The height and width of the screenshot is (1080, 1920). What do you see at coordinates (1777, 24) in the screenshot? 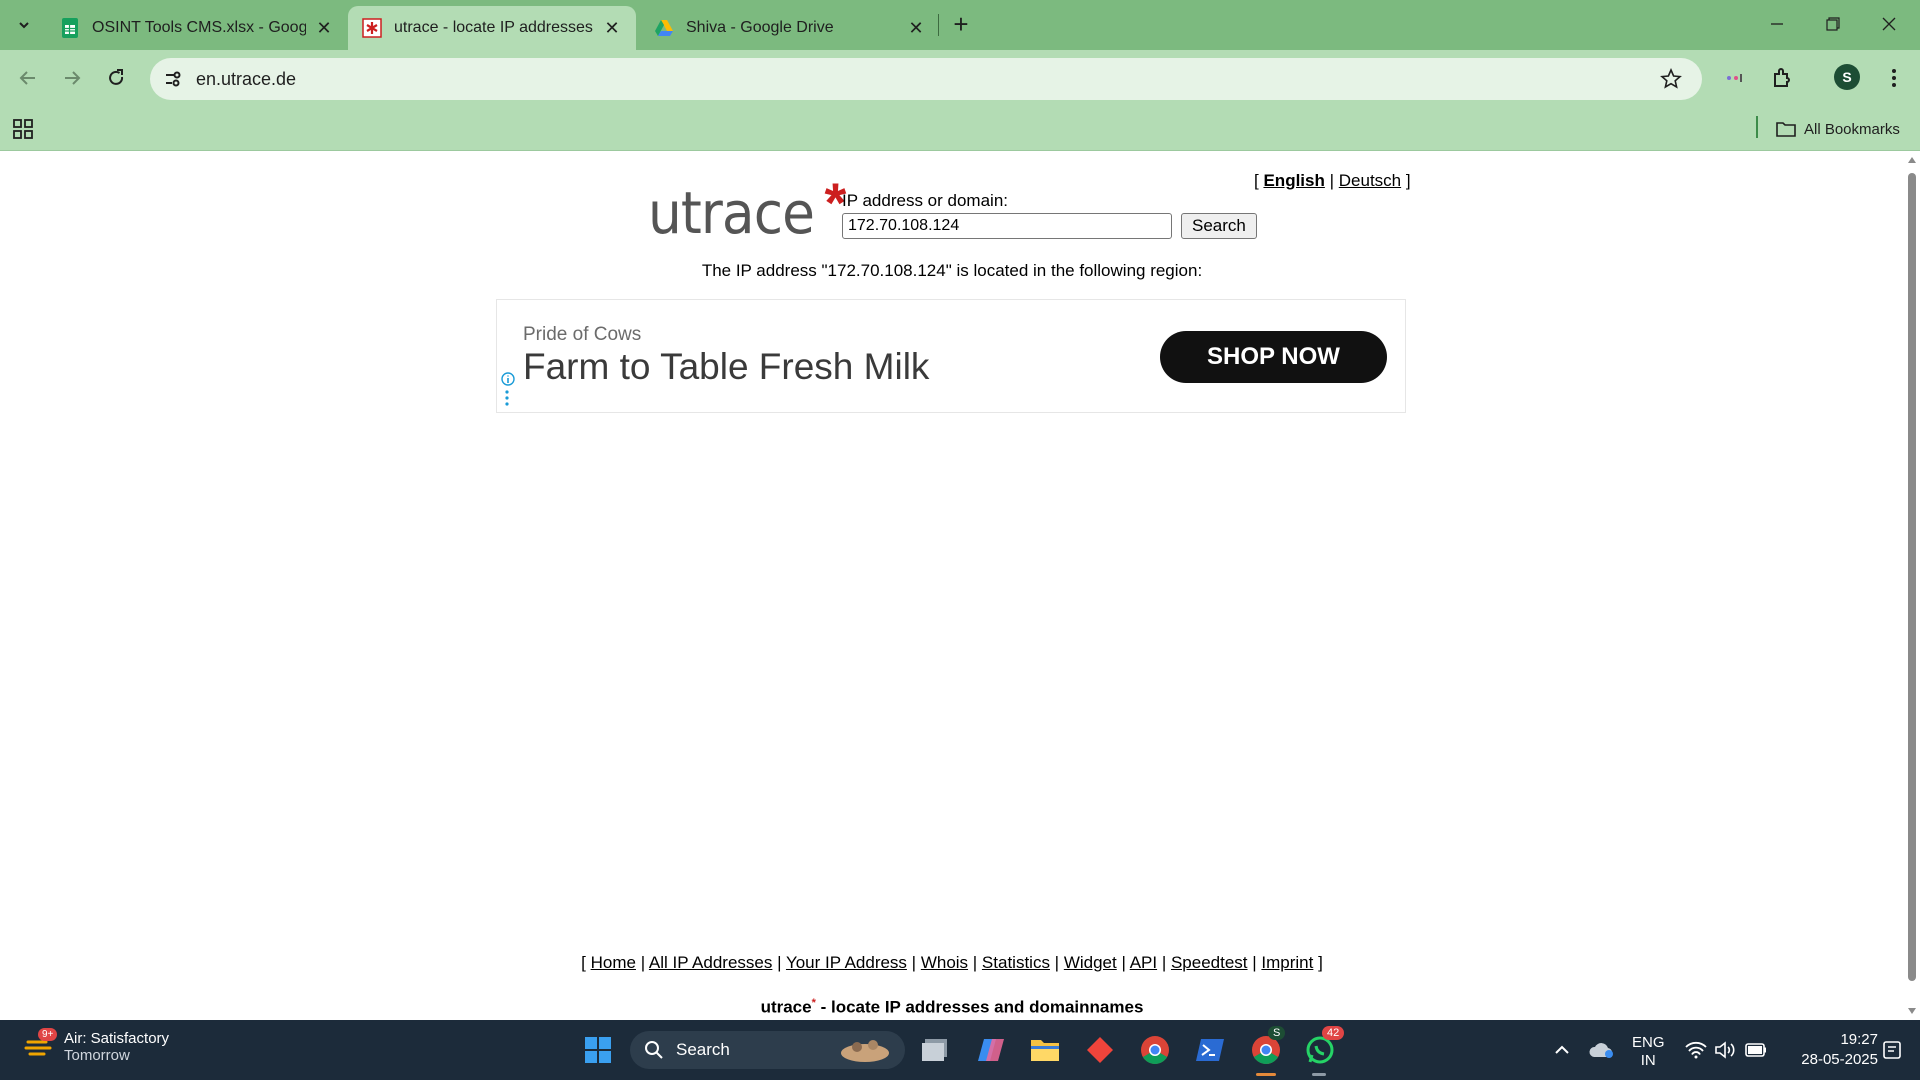
I see `minimize-button` at bounding box center [1777, 24].